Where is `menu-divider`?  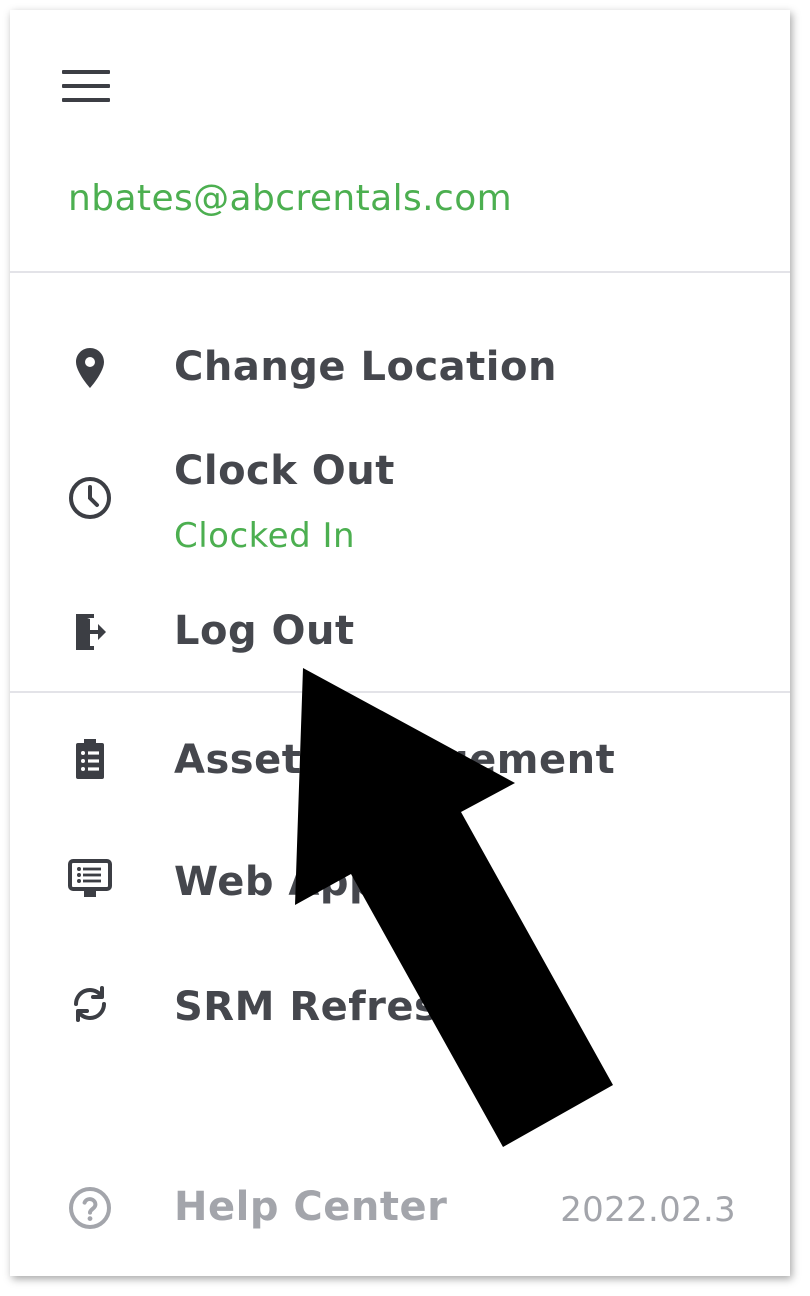
menu-divider is located at coordinates (400, 692).